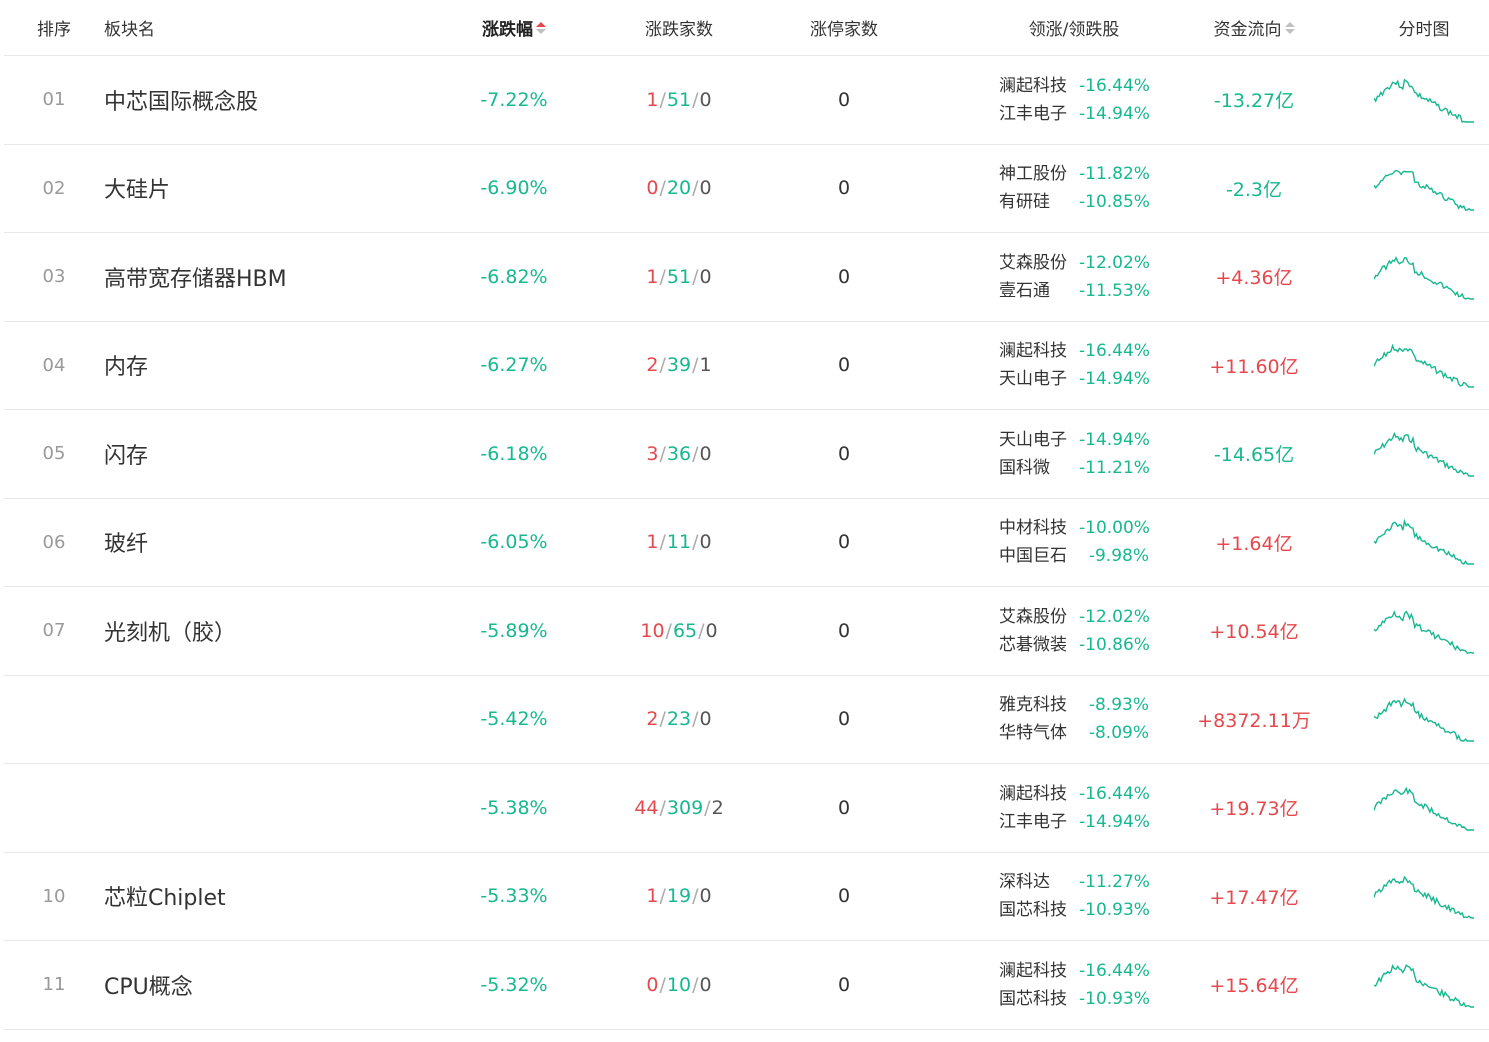 The height and width of the screenshot is (1042, 1489). I want to click on leader-stock-name: 神工股份, so click(1039, 174).